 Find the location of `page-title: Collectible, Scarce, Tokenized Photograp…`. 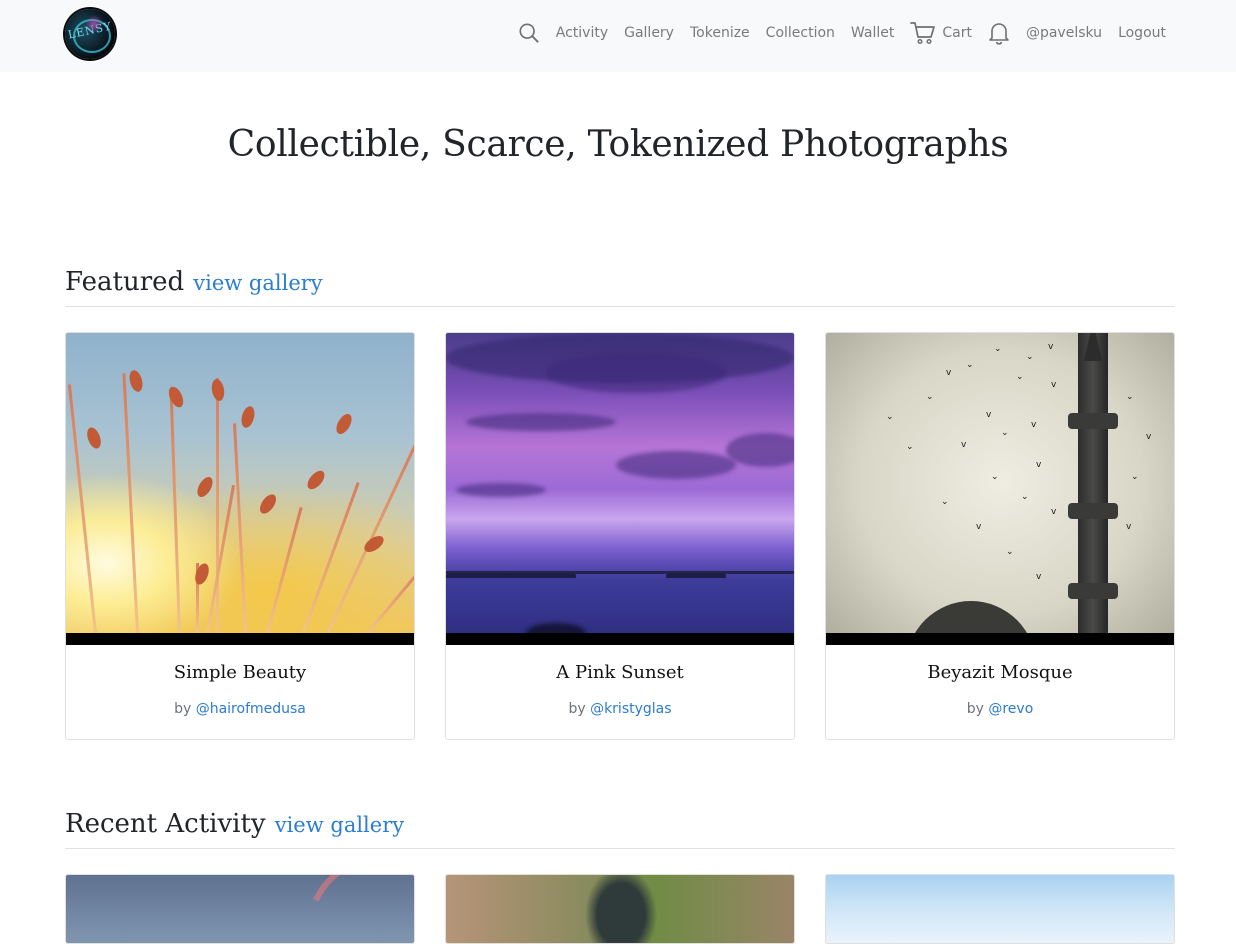

page-title: Collectible, Scarce, Tokenized Photograp… is located at coordinates (618, 144).